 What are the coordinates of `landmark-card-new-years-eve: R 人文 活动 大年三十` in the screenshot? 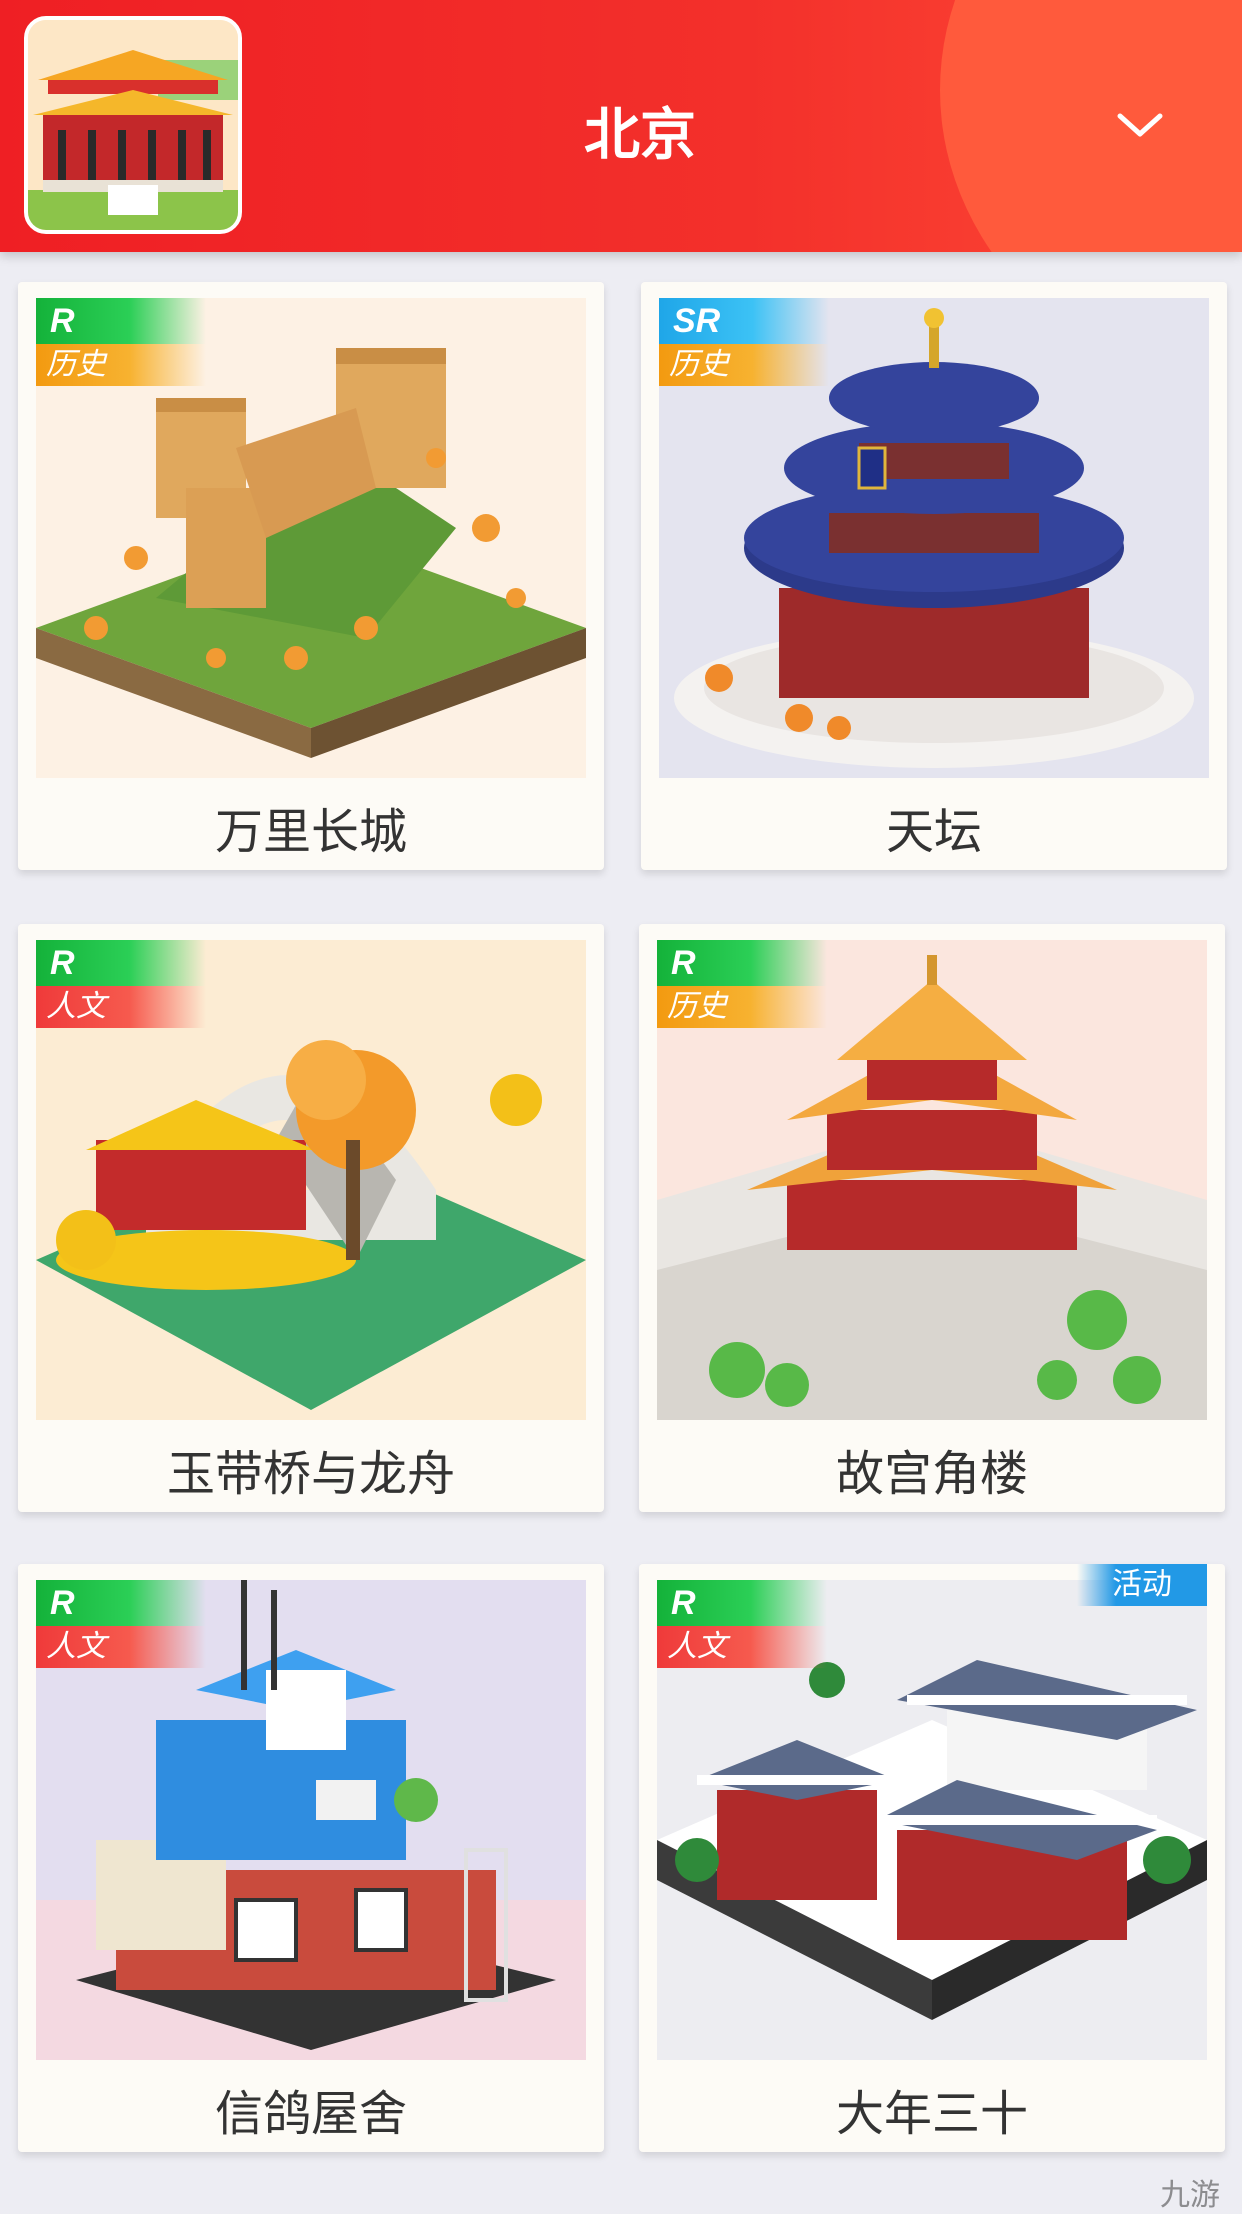 It's located at (932, 1858).